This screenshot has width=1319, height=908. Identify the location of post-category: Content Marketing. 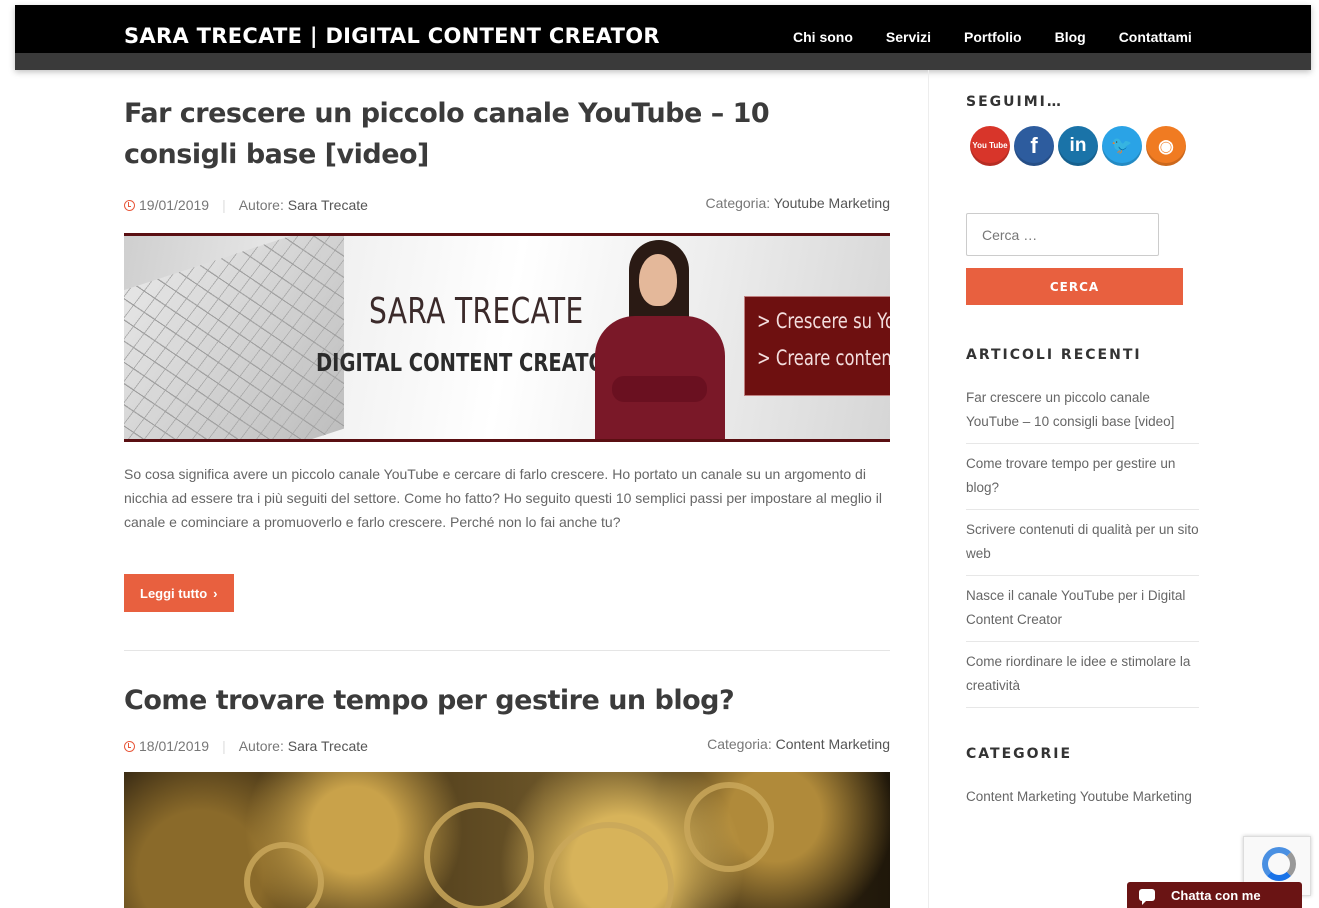
(833, 744).